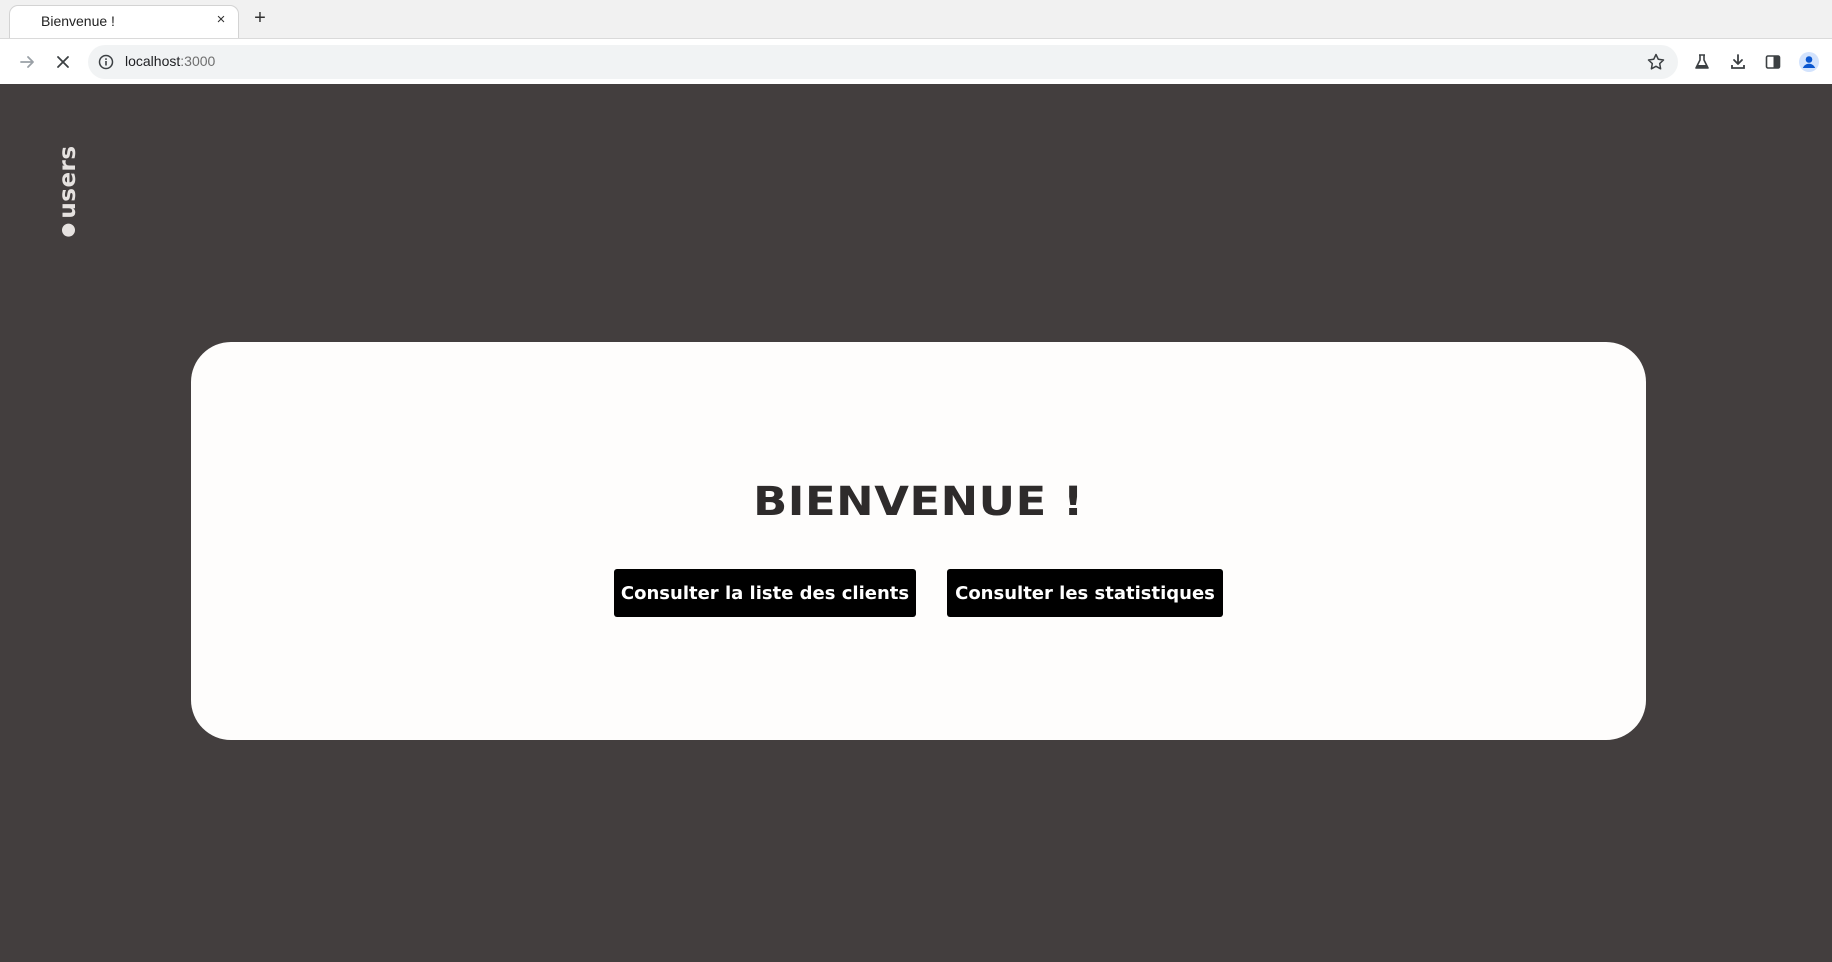 The image size is (1832, 962). What do you see at coordinates (153, 61) in the screenshot?
I see `url-host: localhost` at bounding box center [153, 61].